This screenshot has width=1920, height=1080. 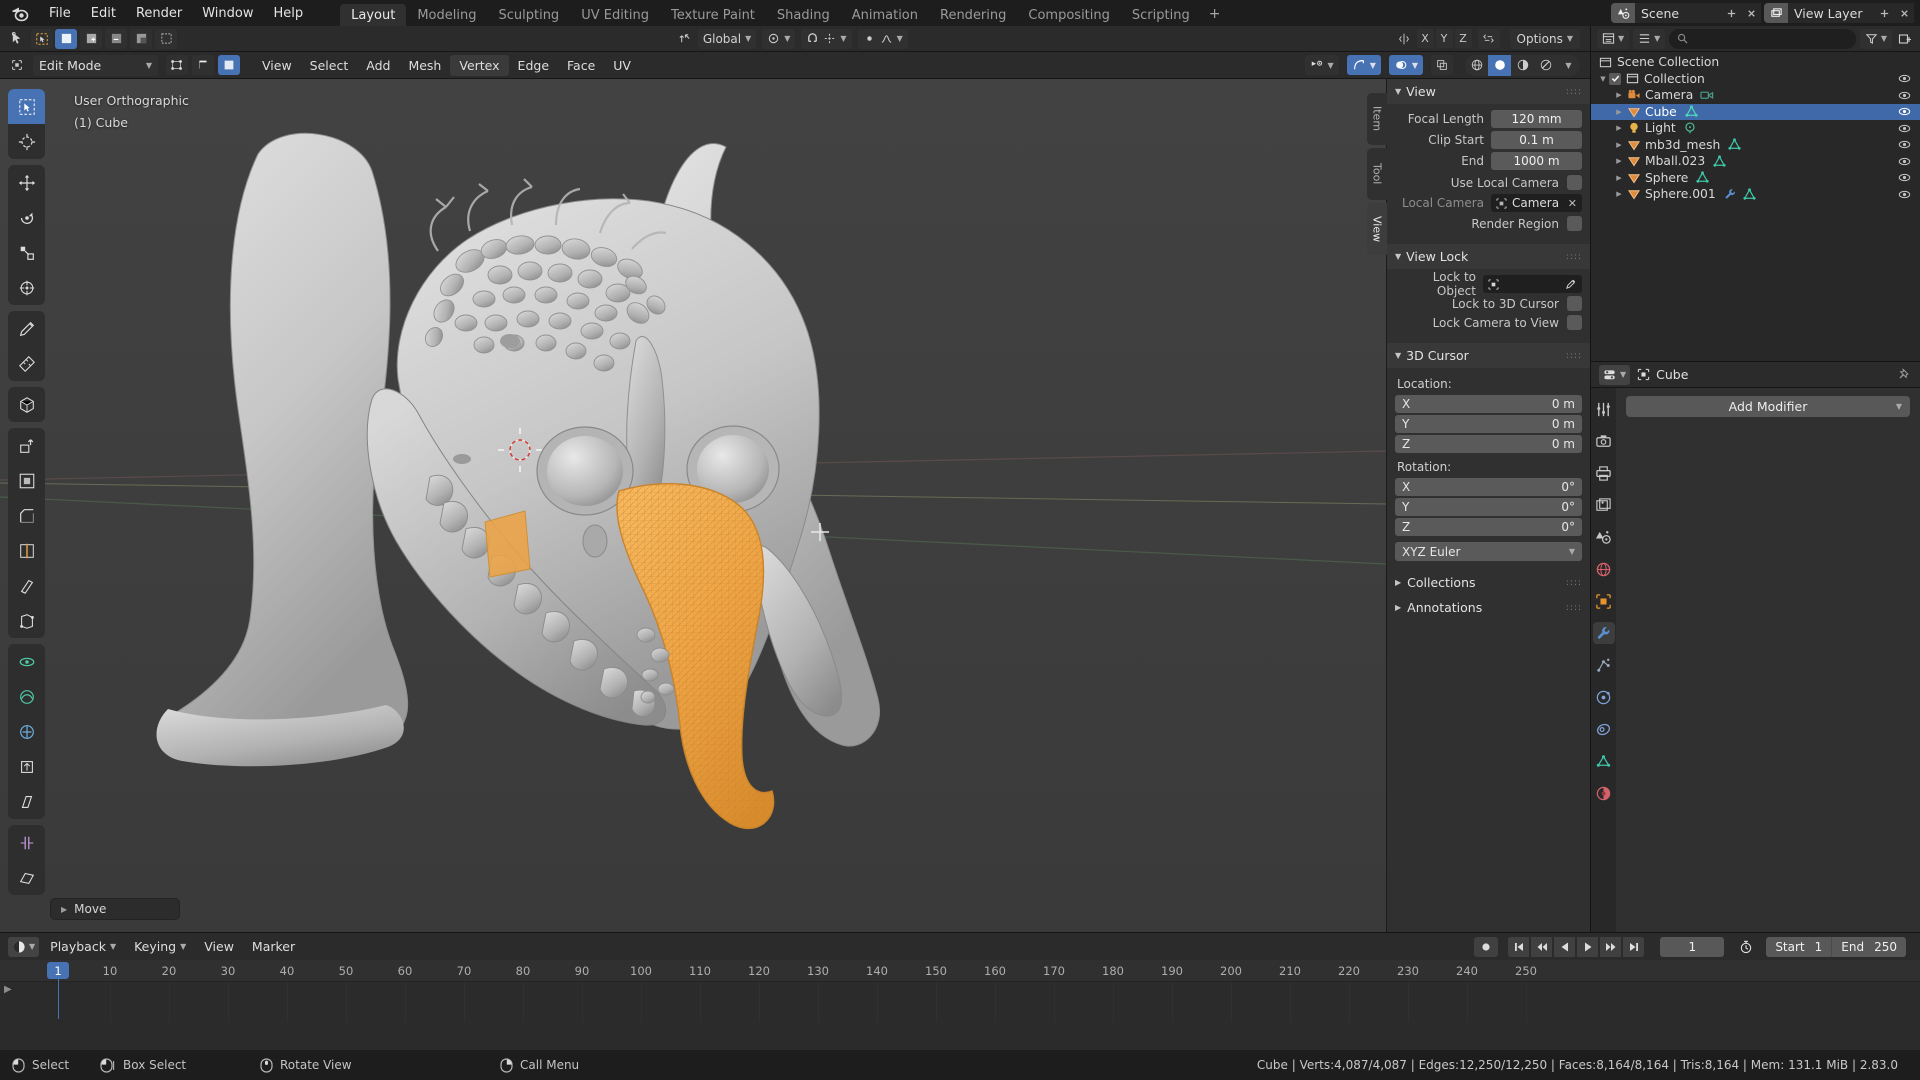 I want to click on menu-view: View, so click(x=277, y=65).